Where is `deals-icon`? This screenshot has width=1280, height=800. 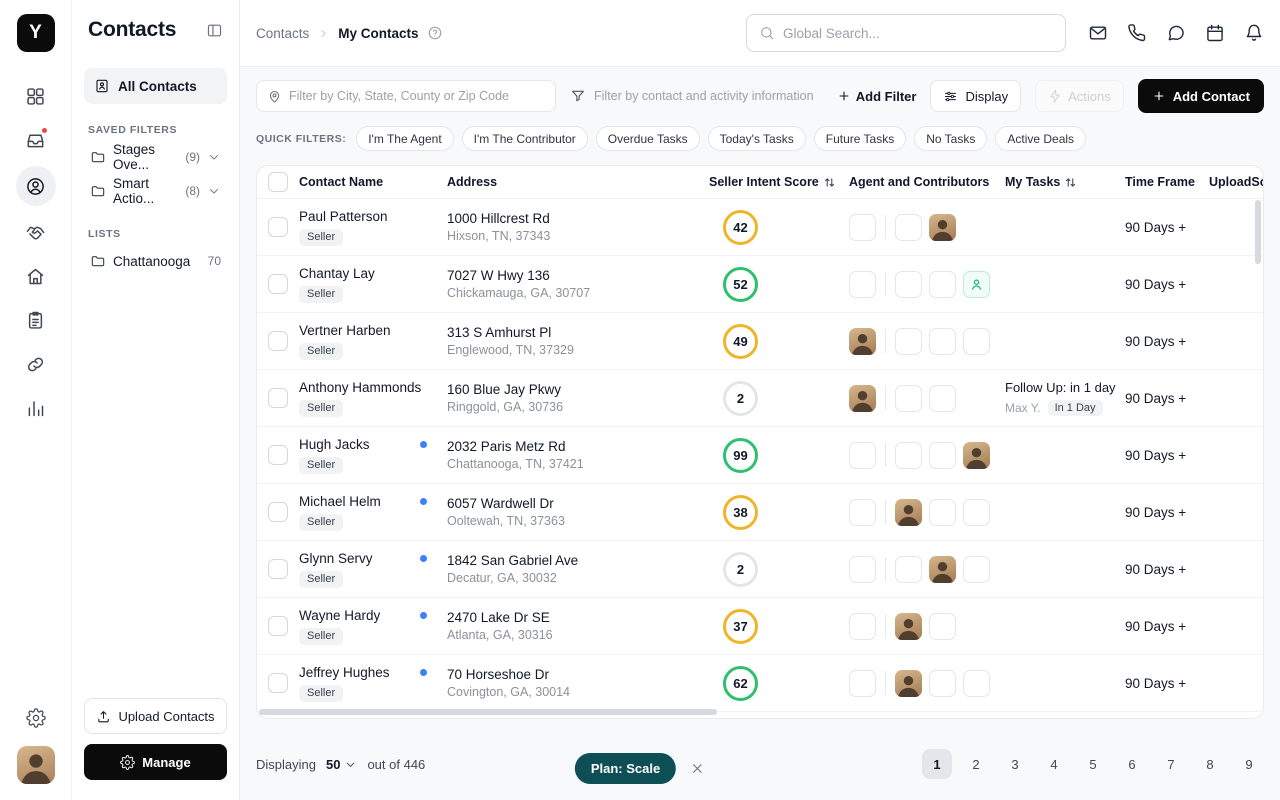 deals-icon is located at coordinates (36, 232).